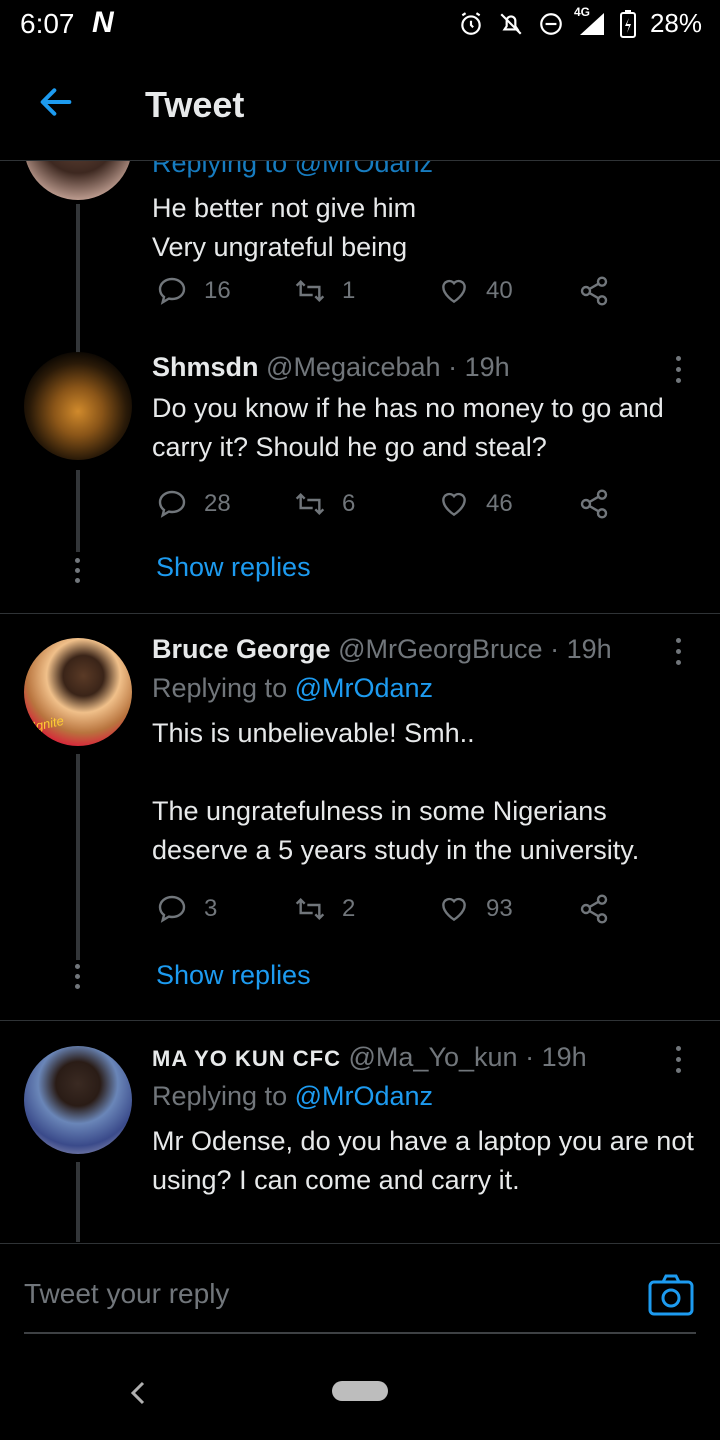 Image resolution: width=720 pixels, height=1440 pixels. What do you see at coordinates (126, 1294) in the screenshot?
I see `reply-input: Tweet your reply` at bounding box center [126, 1294].